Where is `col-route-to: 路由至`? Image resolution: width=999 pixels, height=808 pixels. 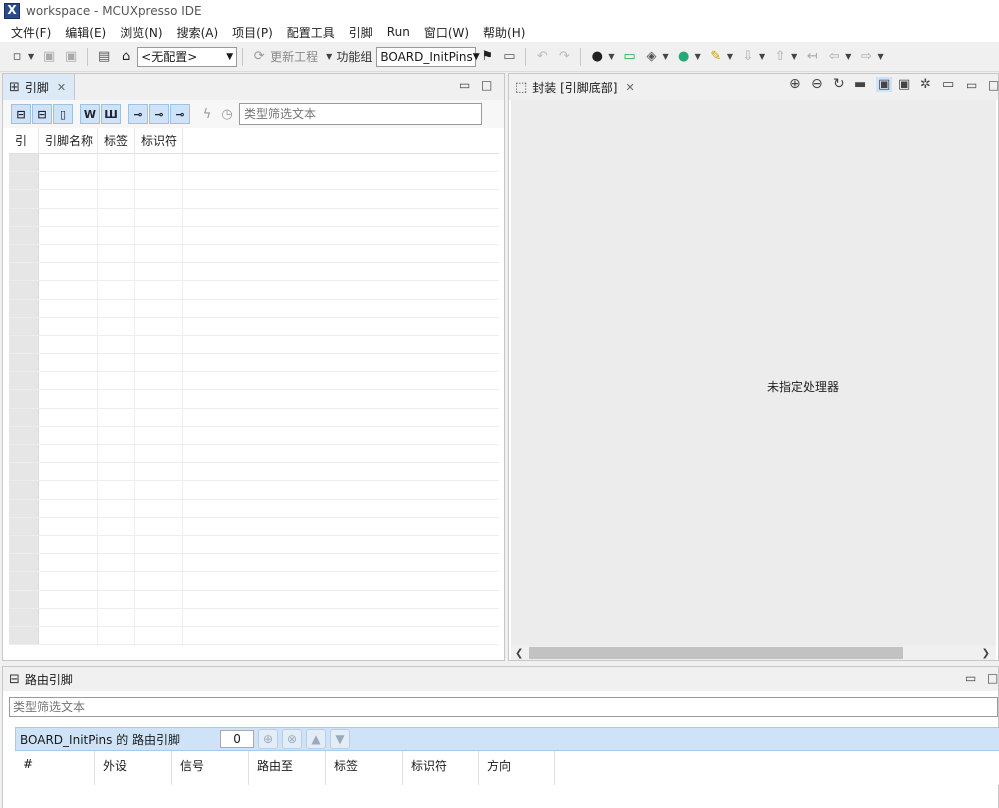 col-route-to: 路由至 is located at coordinates (287, 768).